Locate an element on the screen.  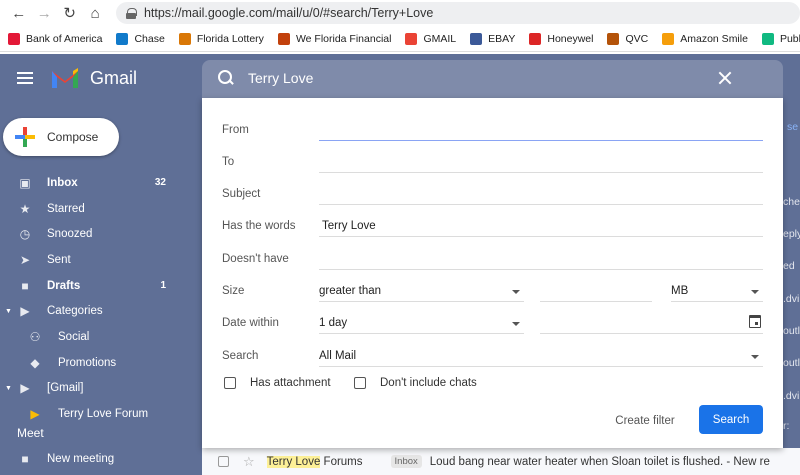
people-icon: ⚇ is located at coordinates (35, 336).